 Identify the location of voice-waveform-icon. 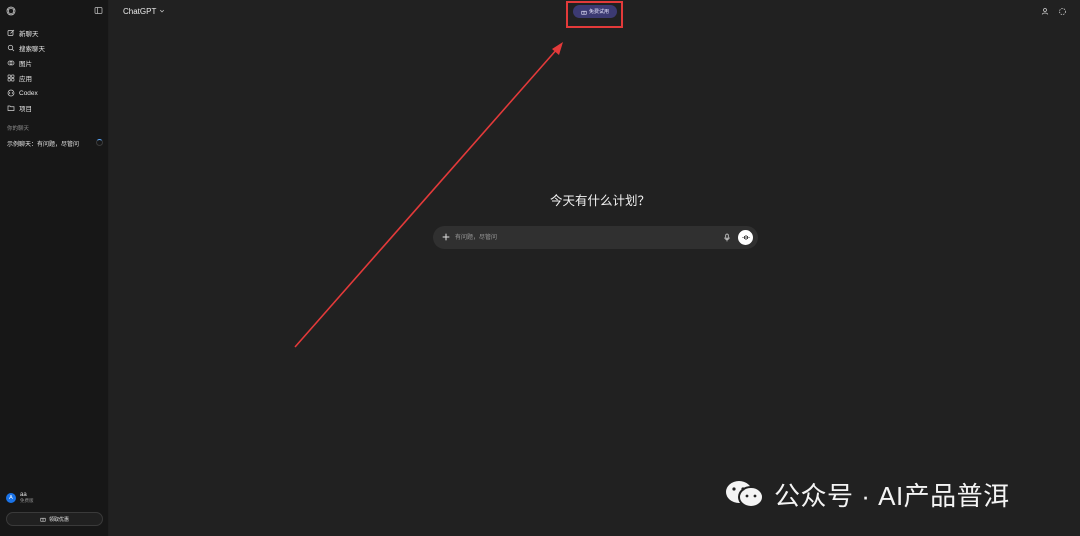
(745, 237).